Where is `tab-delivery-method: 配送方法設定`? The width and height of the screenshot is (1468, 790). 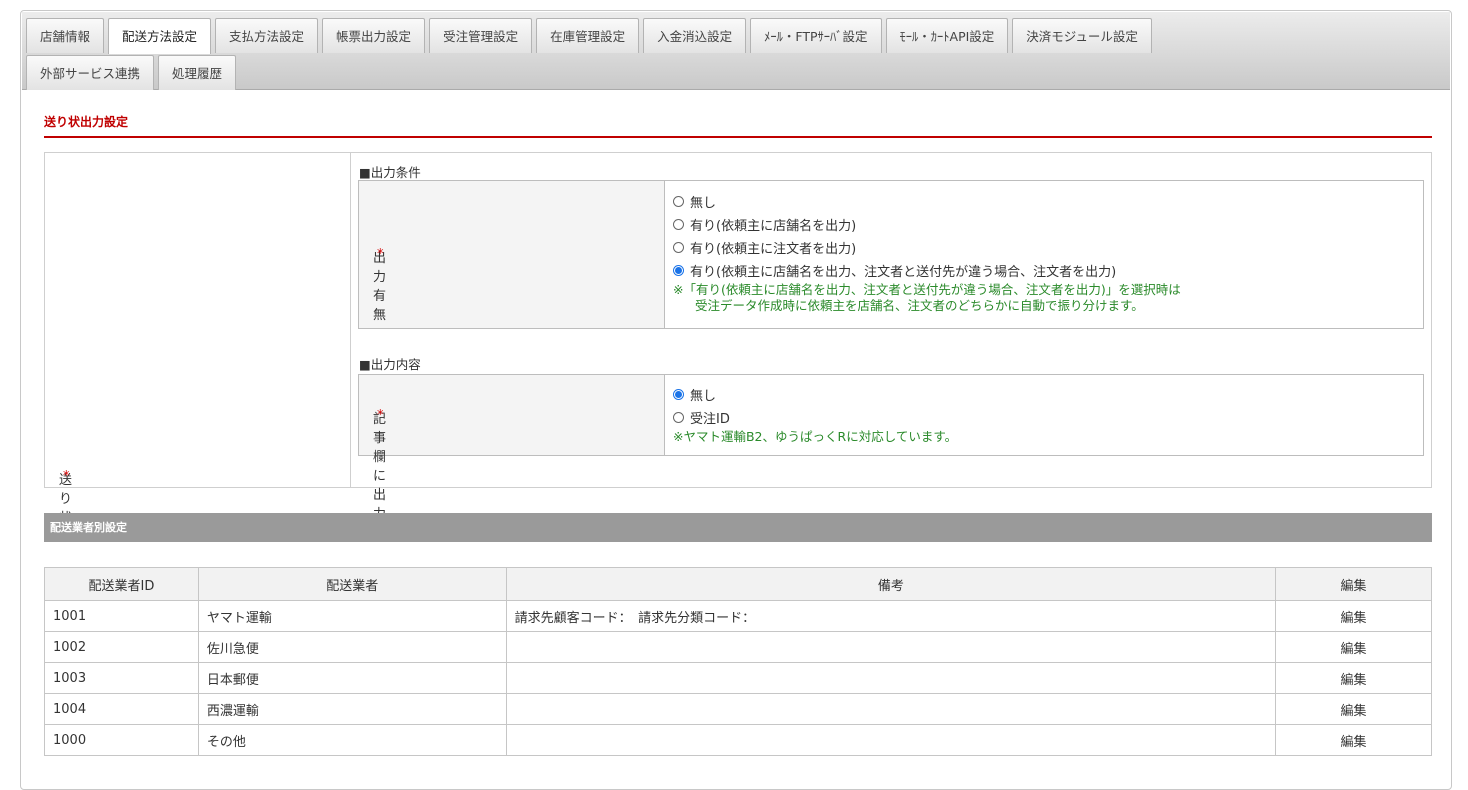
tab-delivery-method: 配送方法設定 is located at coordinates (160, 36).